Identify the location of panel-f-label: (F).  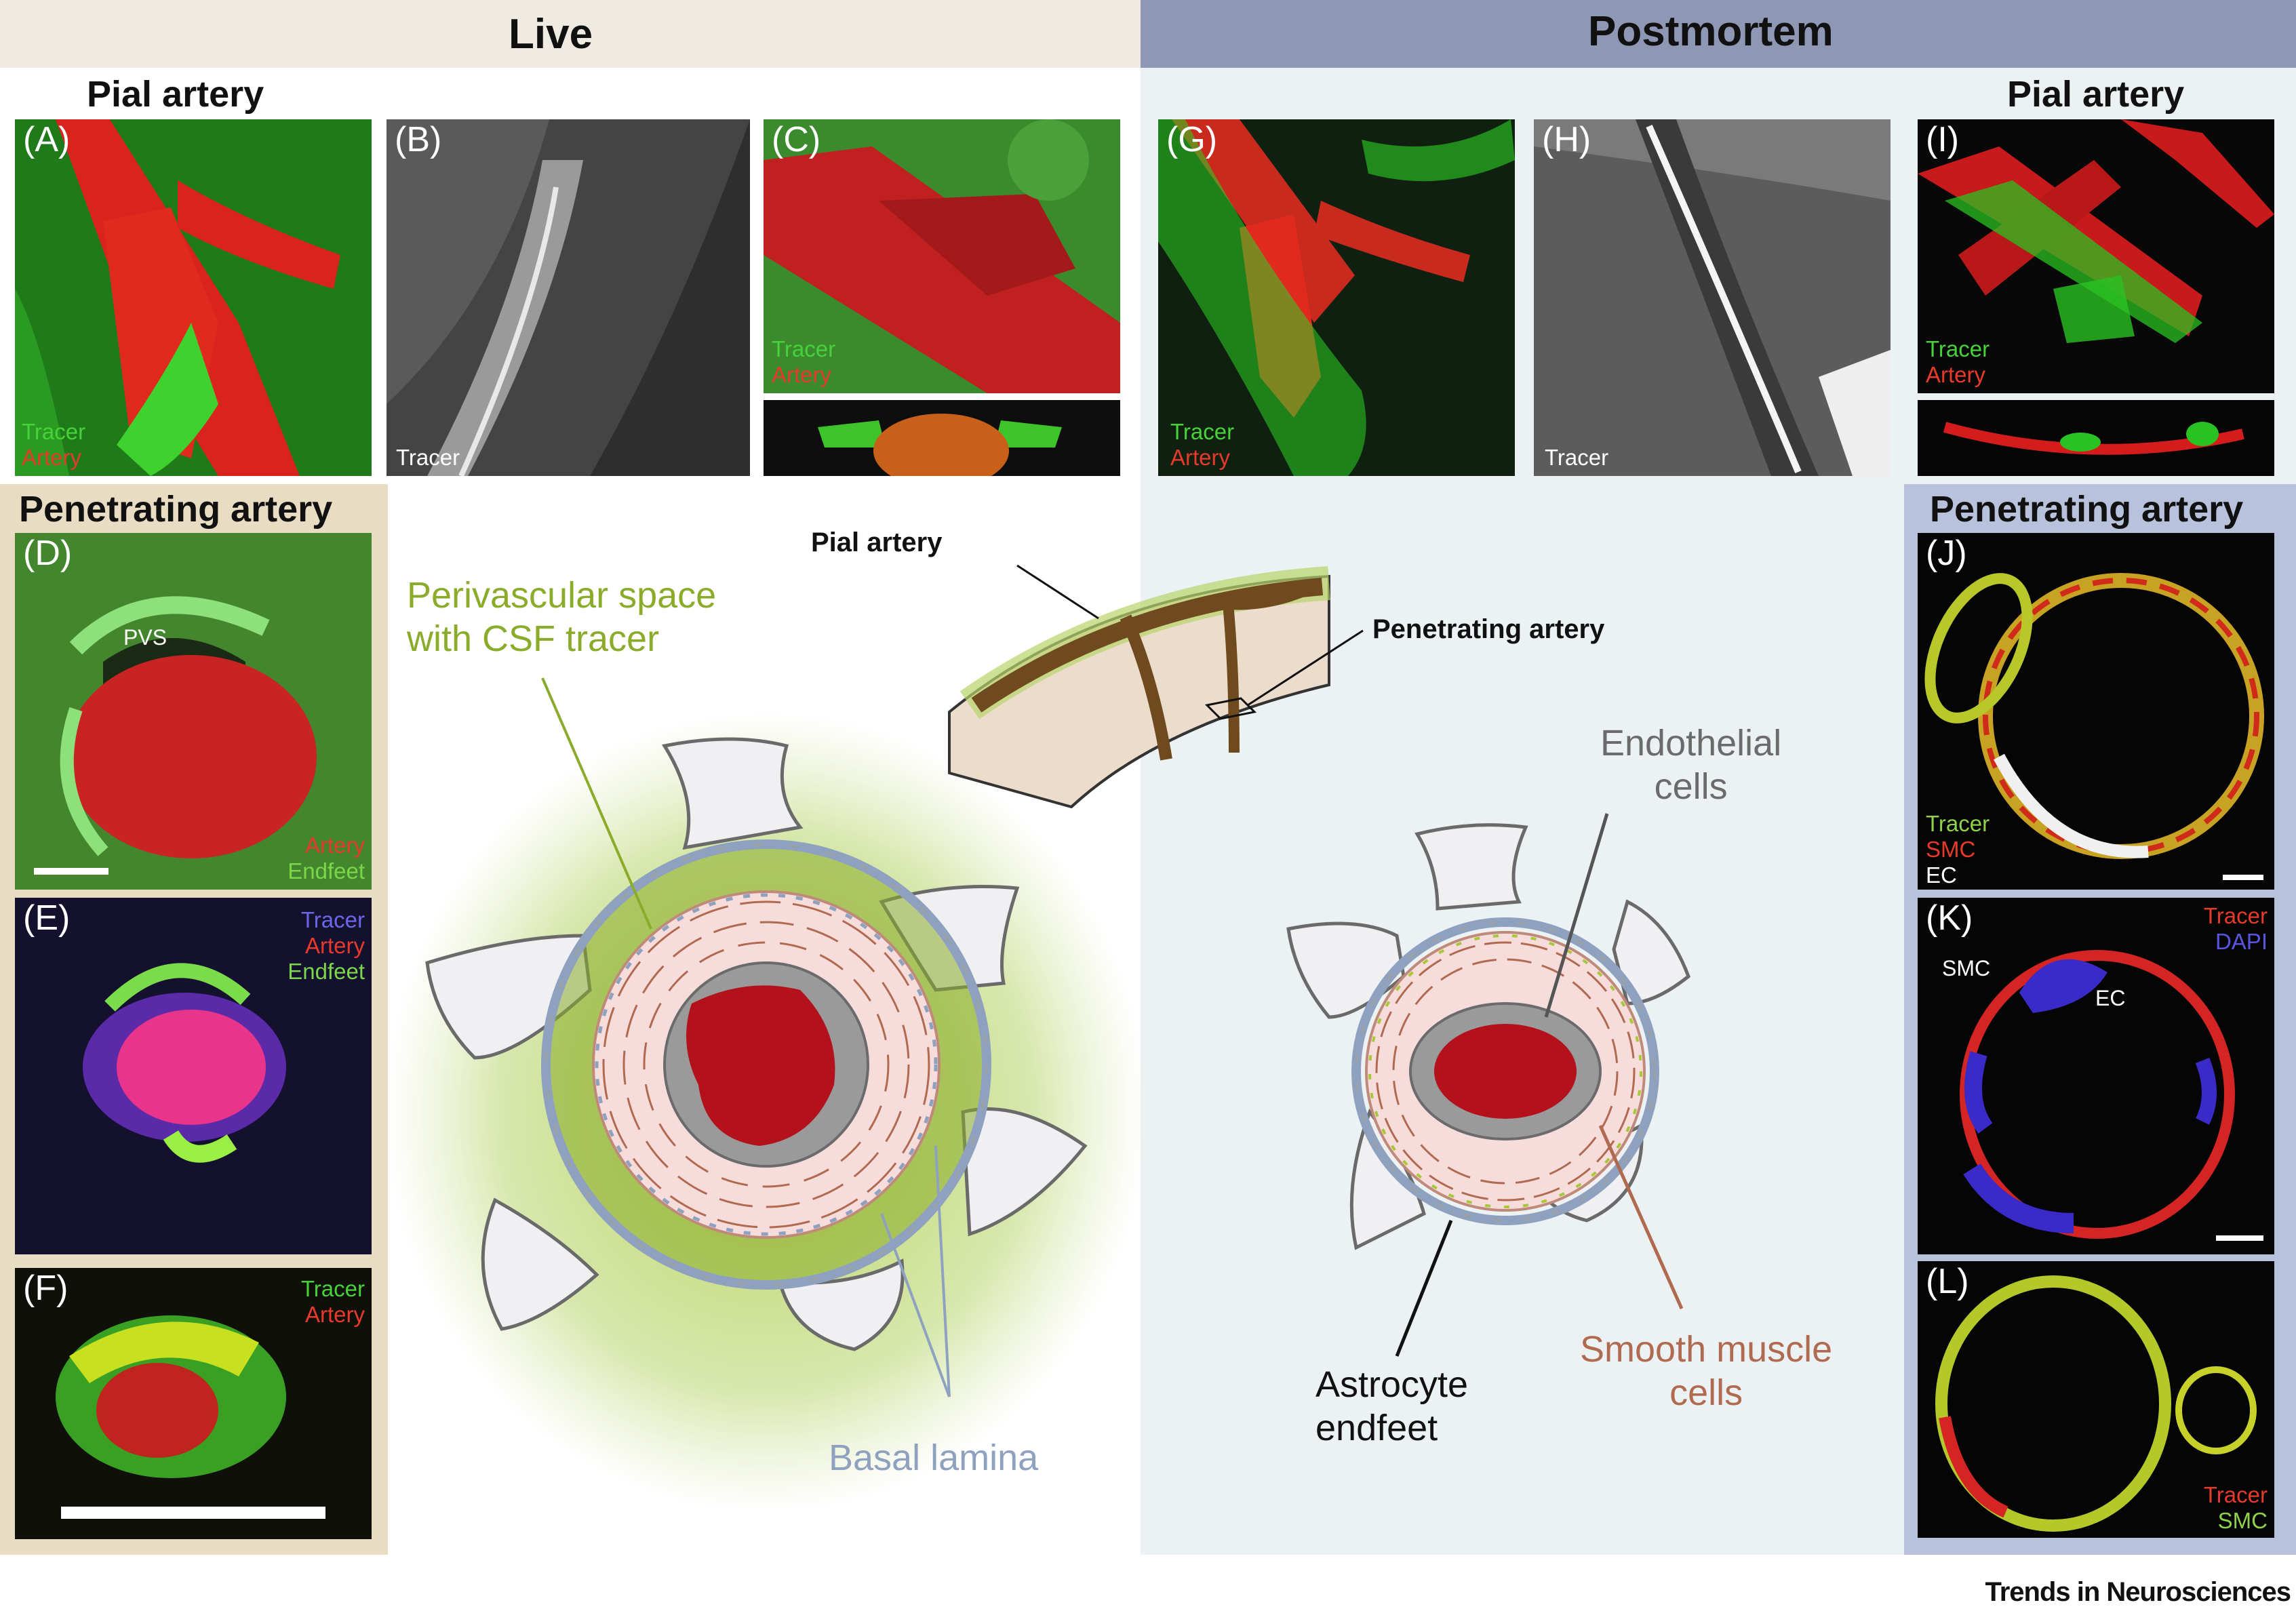
(46, 1288).